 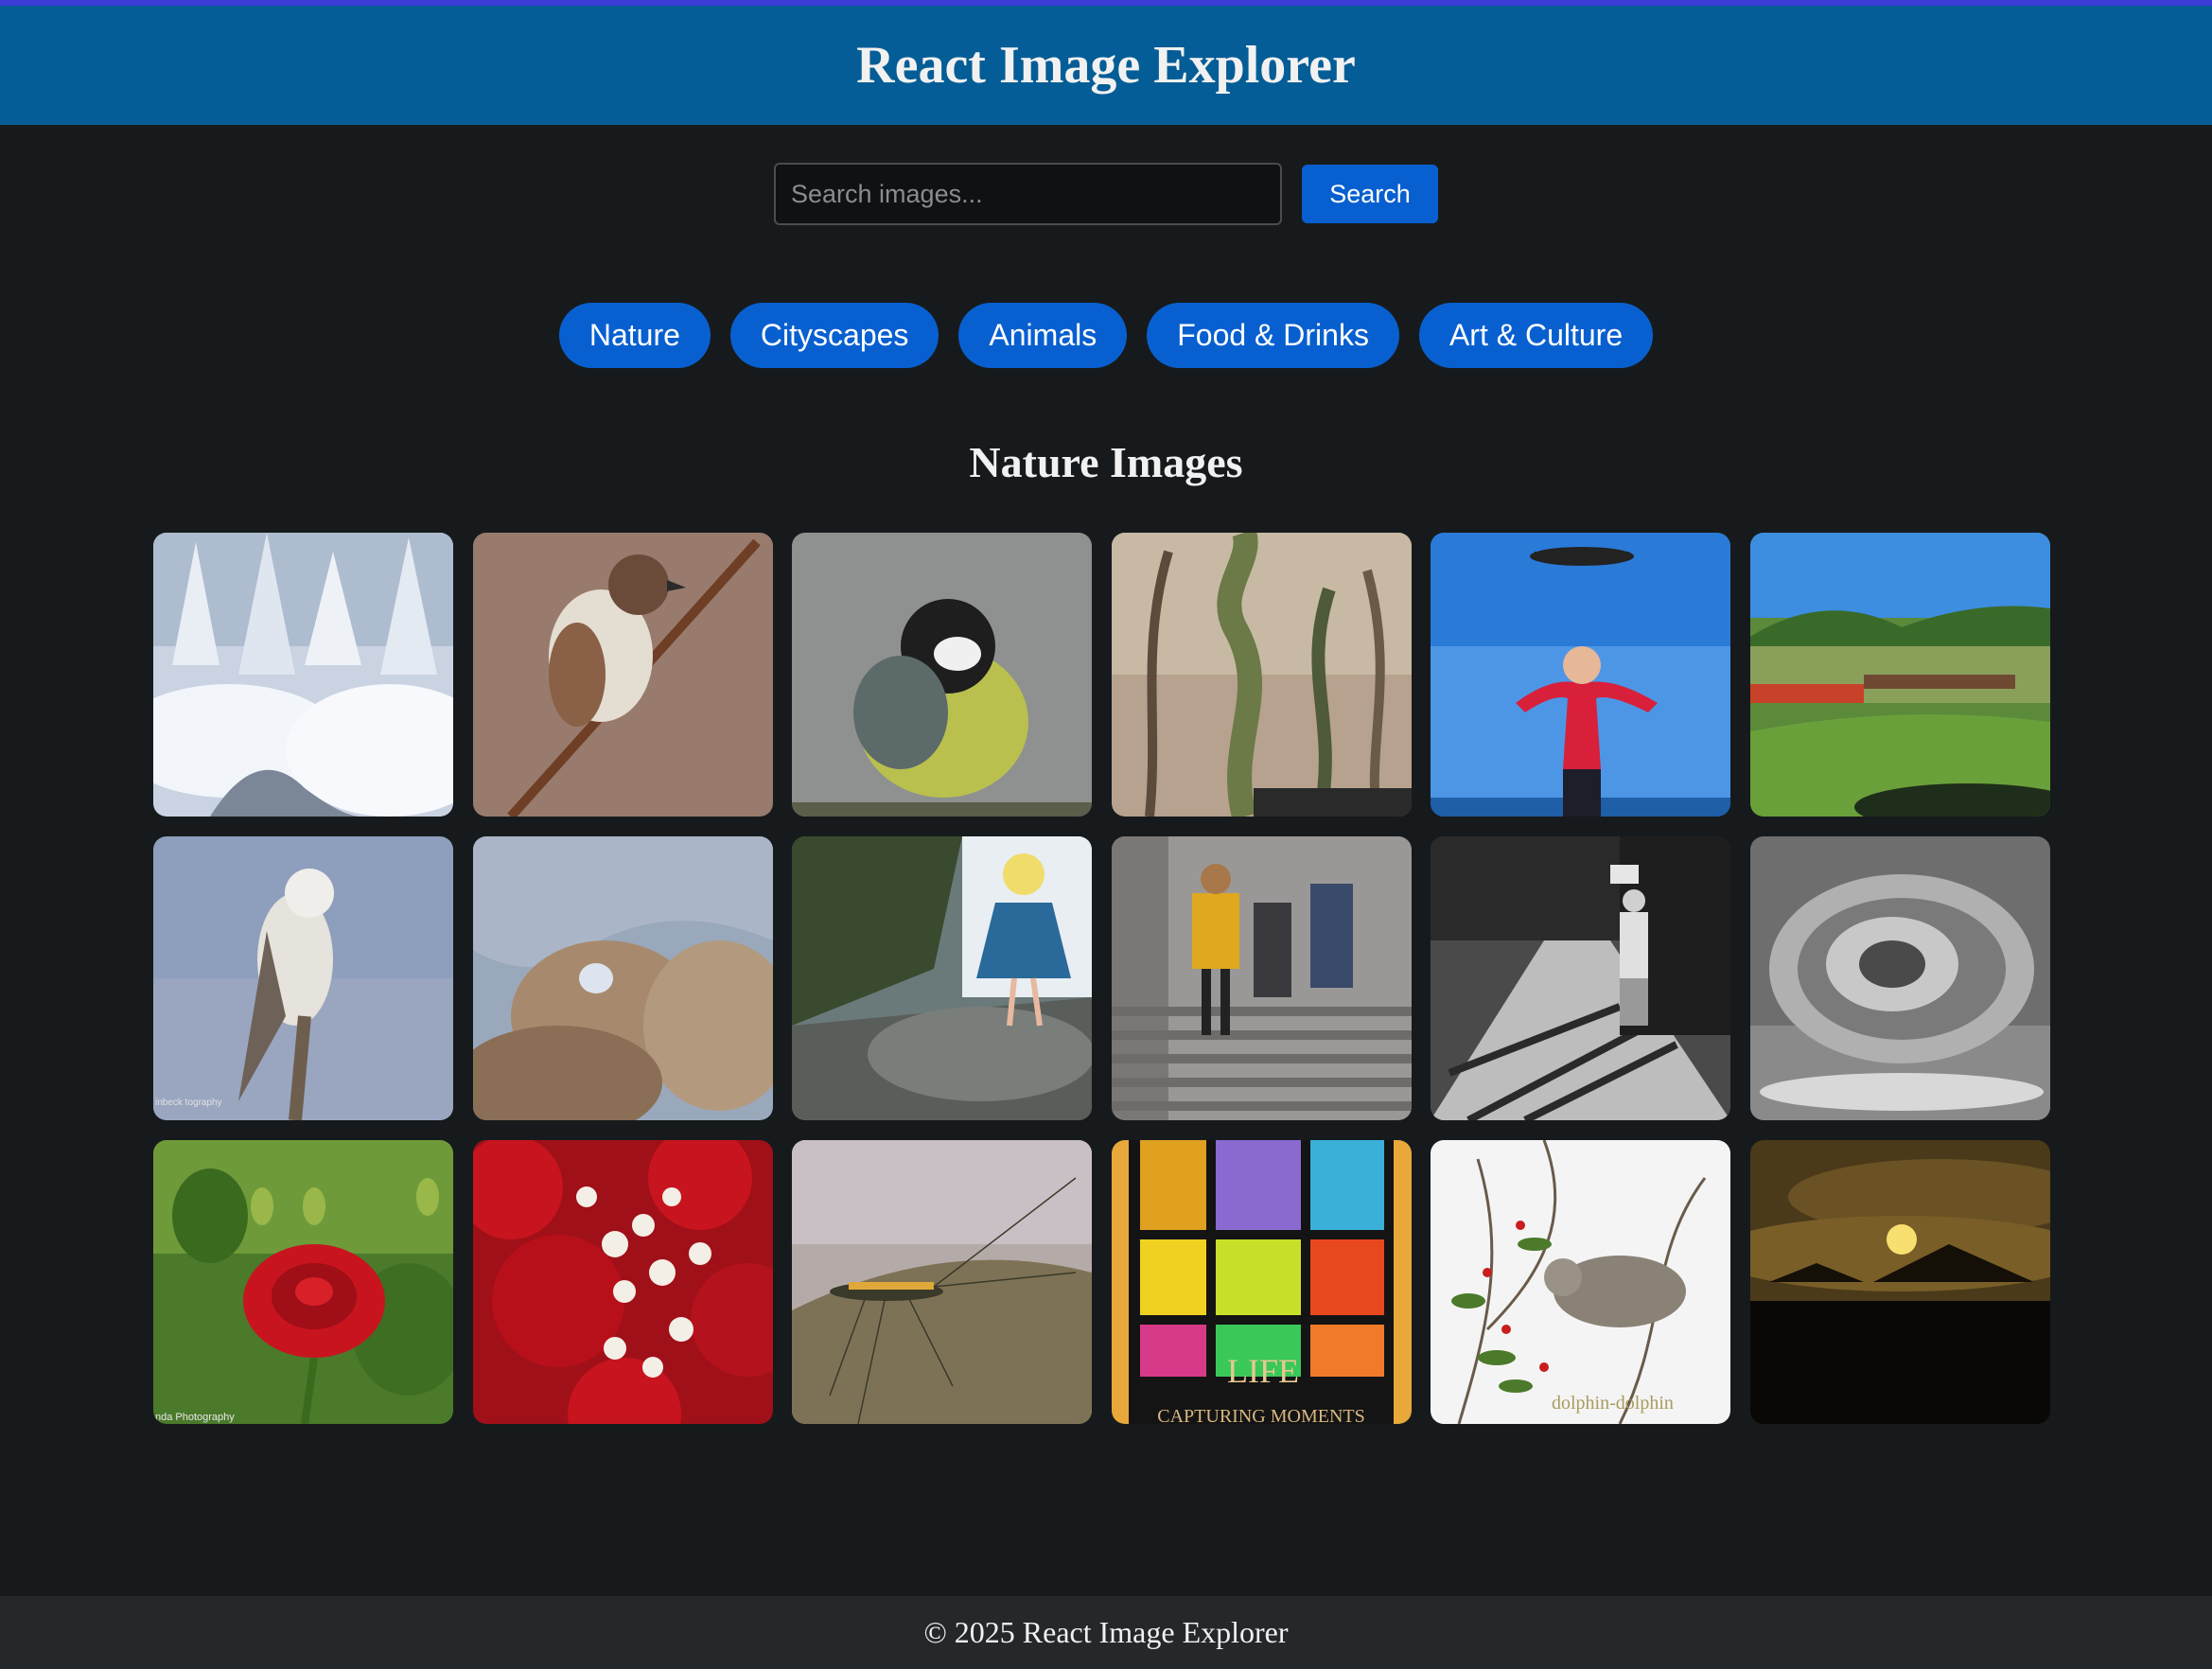 What do you see at coordinates (1028, 194) in the screenshot?
I see `search-input` at bounding box center [1028, 194].